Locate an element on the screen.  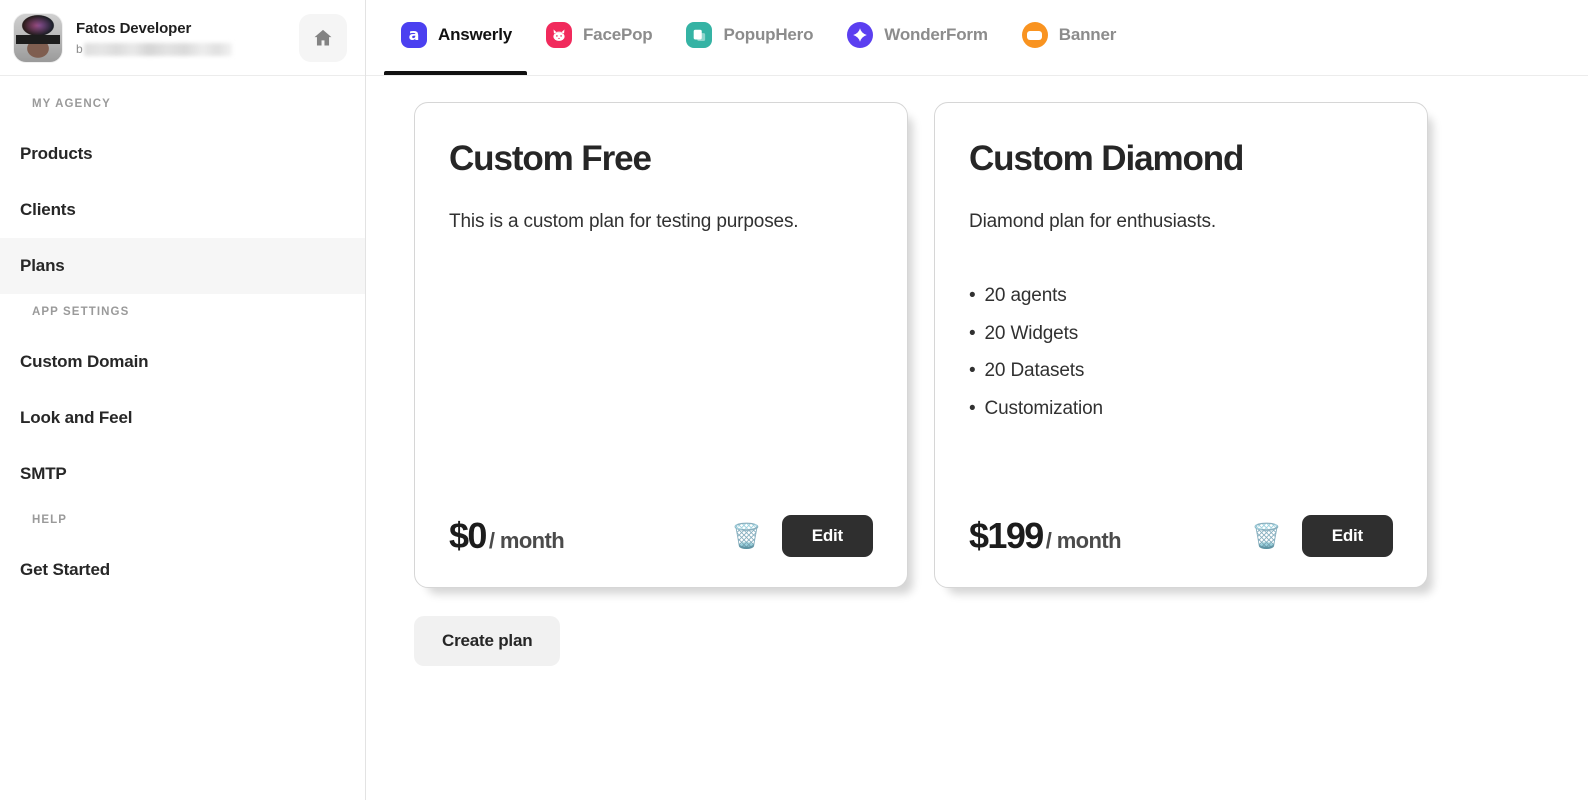
profile-text: Fatos Developer b is located at coordinates (180, 37).